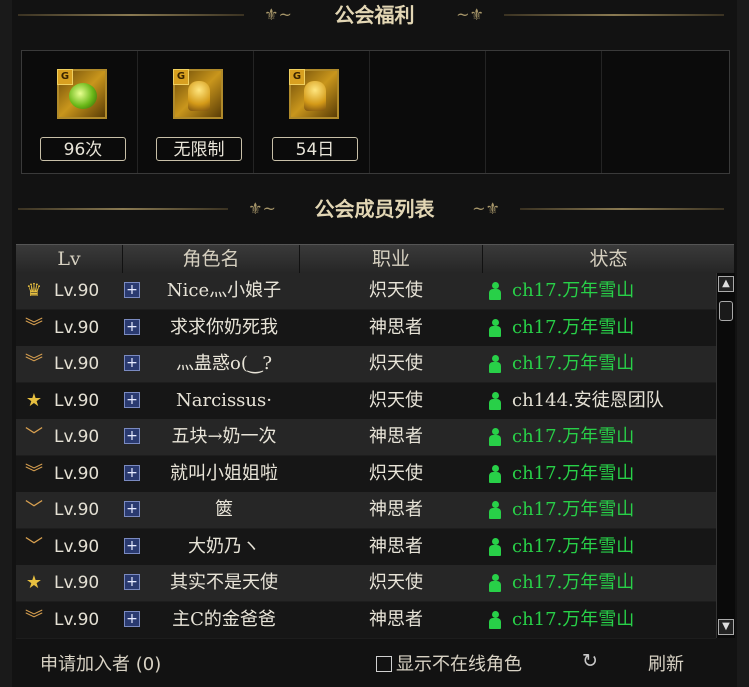 The width and height of the screenshot is (749, 687). Describe the element at coordinates (366, 328) in the screenshot. I see `table-row: ︾ Lv.90 + 求求你奶死我 神思者 ch17.万年雪山` at that location.